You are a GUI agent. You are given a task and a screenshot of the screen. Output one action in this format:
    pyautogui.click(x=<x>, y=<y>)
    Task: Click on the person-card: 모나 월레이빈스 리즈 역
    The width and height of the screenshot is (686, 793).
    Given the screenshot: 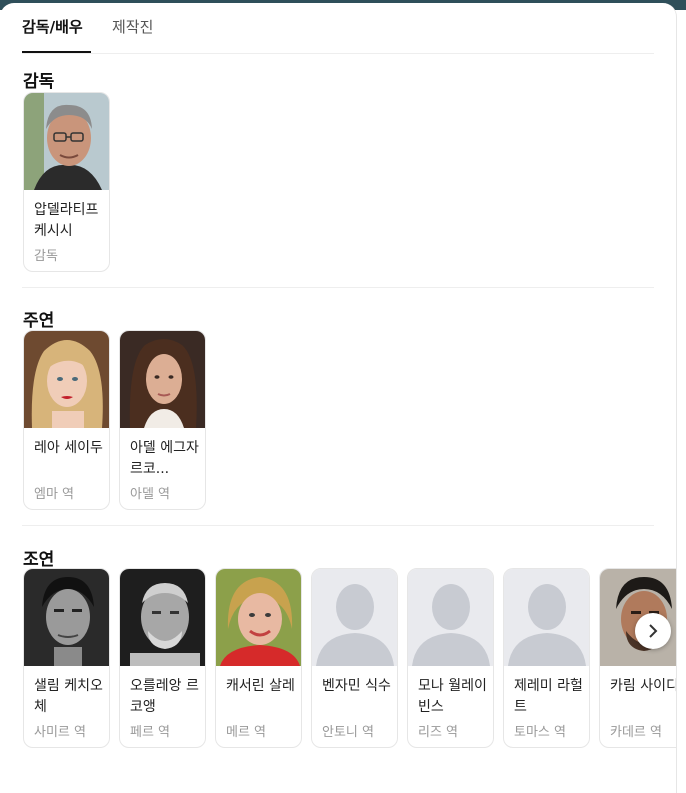 What is the action you would take?
    pyautogui.click(x=450, y=658)
    